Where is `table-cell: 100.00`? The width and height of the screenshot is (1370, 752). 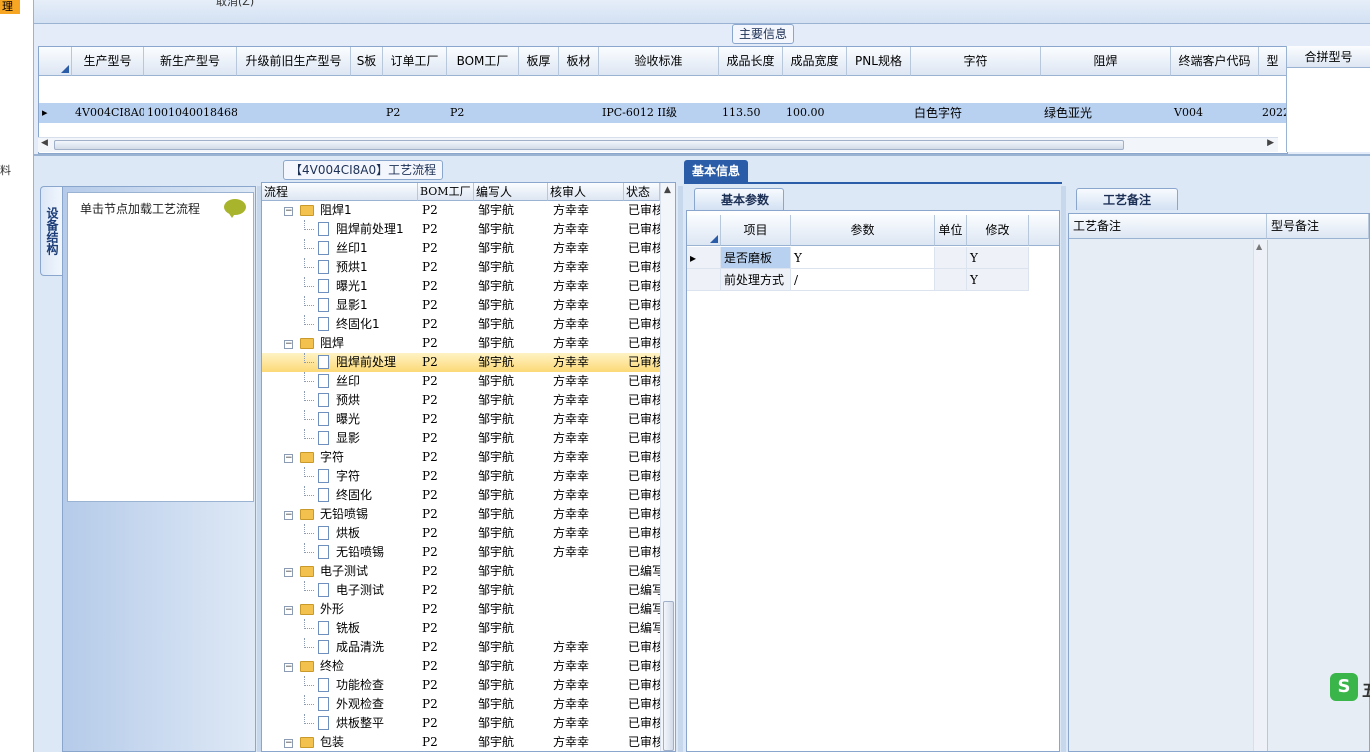 table-cell: 100.00 is located at coordinates (815, 113).